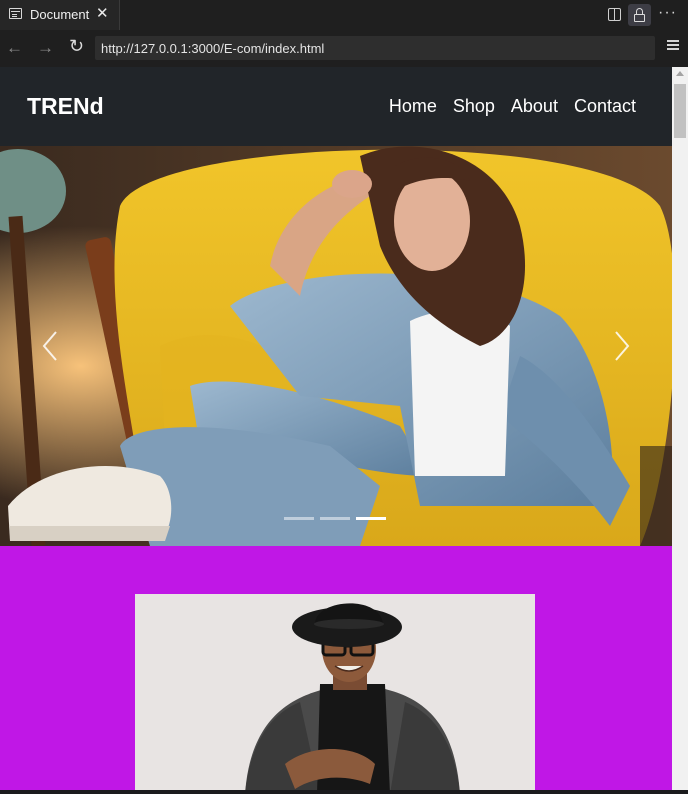  I want to click on man-with-hat-photo, so click(335, 692).